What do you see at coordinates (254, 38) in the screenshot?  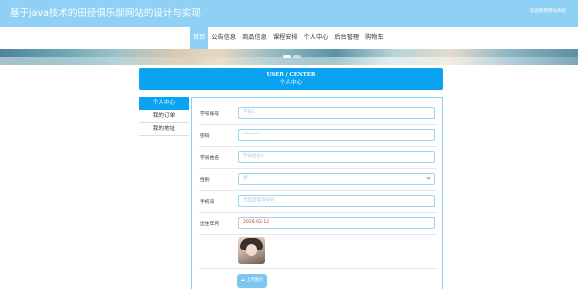 I see `nav-item-products: 商品信息` at bounding box center [254, 38].